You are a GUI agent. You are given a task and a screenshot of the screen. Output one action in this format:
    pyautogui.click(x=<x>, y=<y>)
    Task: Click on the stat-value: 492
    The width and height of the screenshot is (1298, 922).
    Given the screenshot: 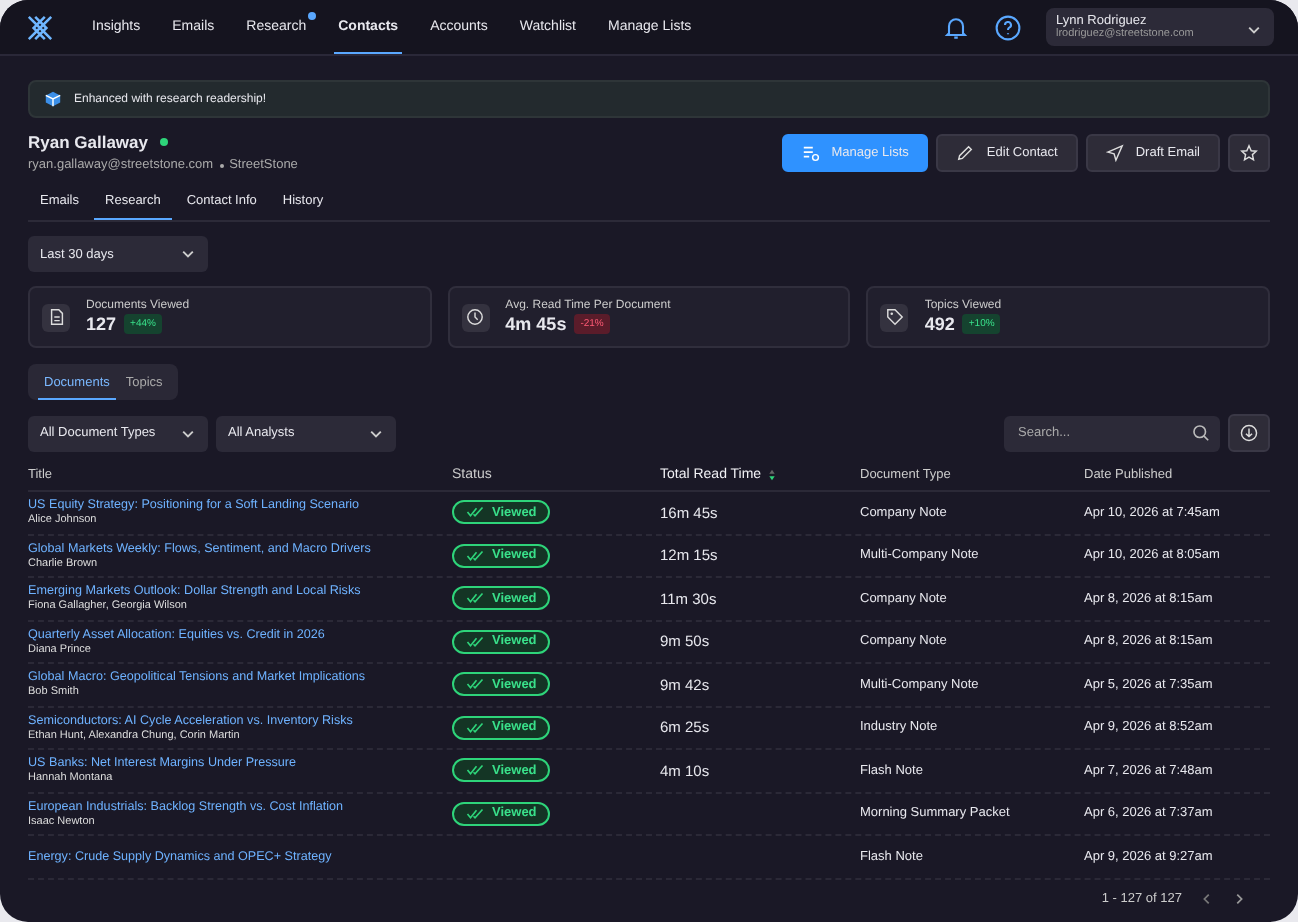 What is the action you would take?
    pyautogui.click(x=939, y=324)
    